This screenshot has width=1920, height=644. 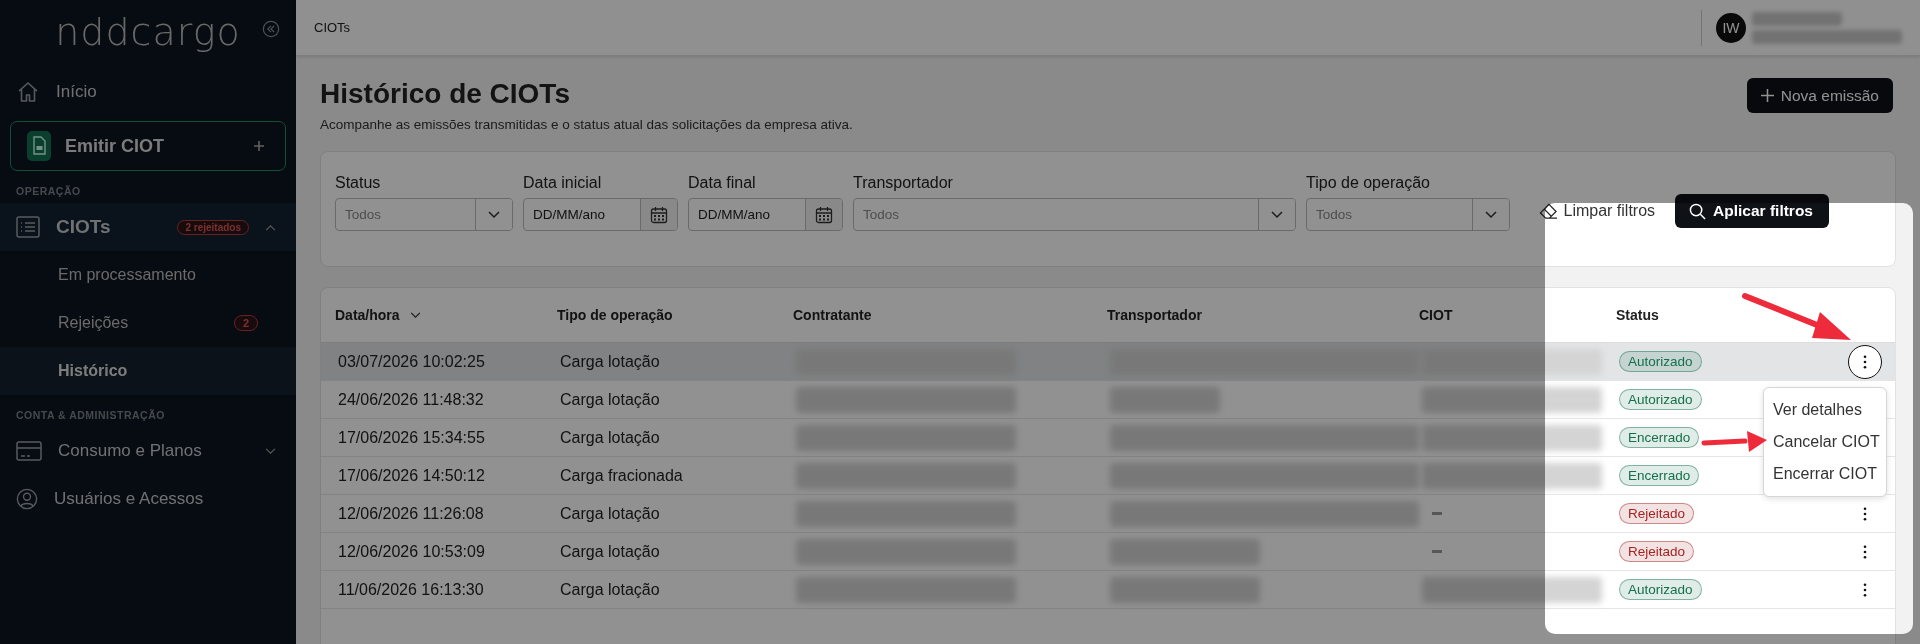 I want to click on nav-item: Histórico, so click(x=148, y=371).